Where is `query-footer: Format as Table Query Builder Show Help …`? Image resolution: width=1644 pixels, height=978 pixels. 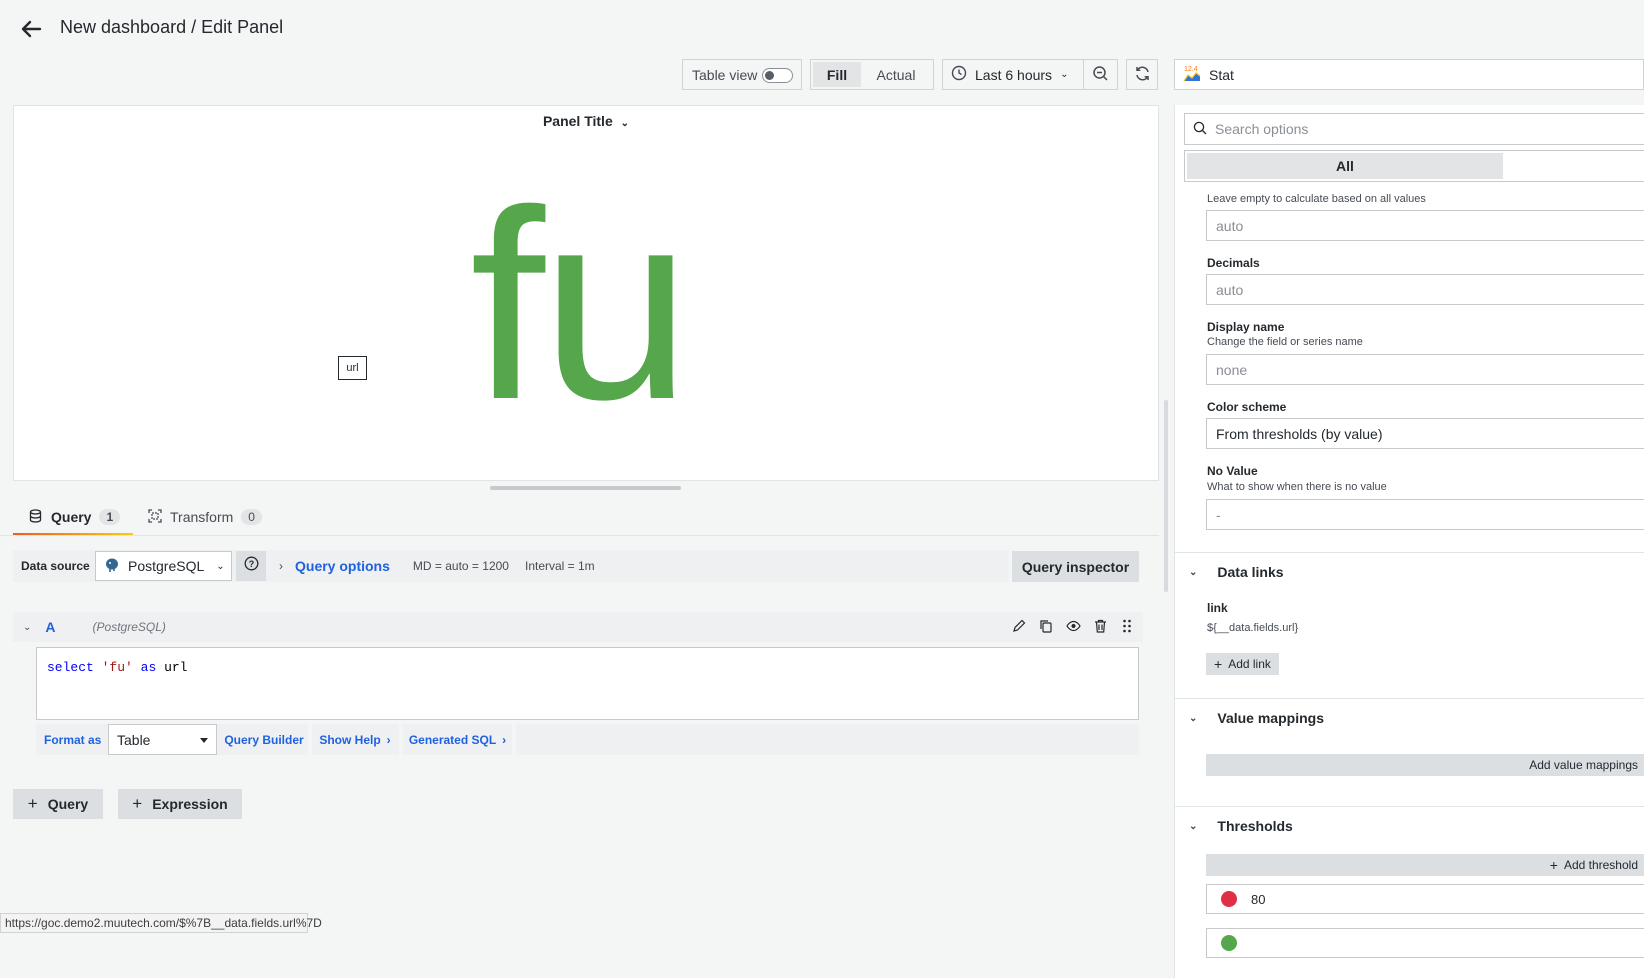 query-footer: Format as Table Query Builder Show Help … is located at coordinates (587, 739).